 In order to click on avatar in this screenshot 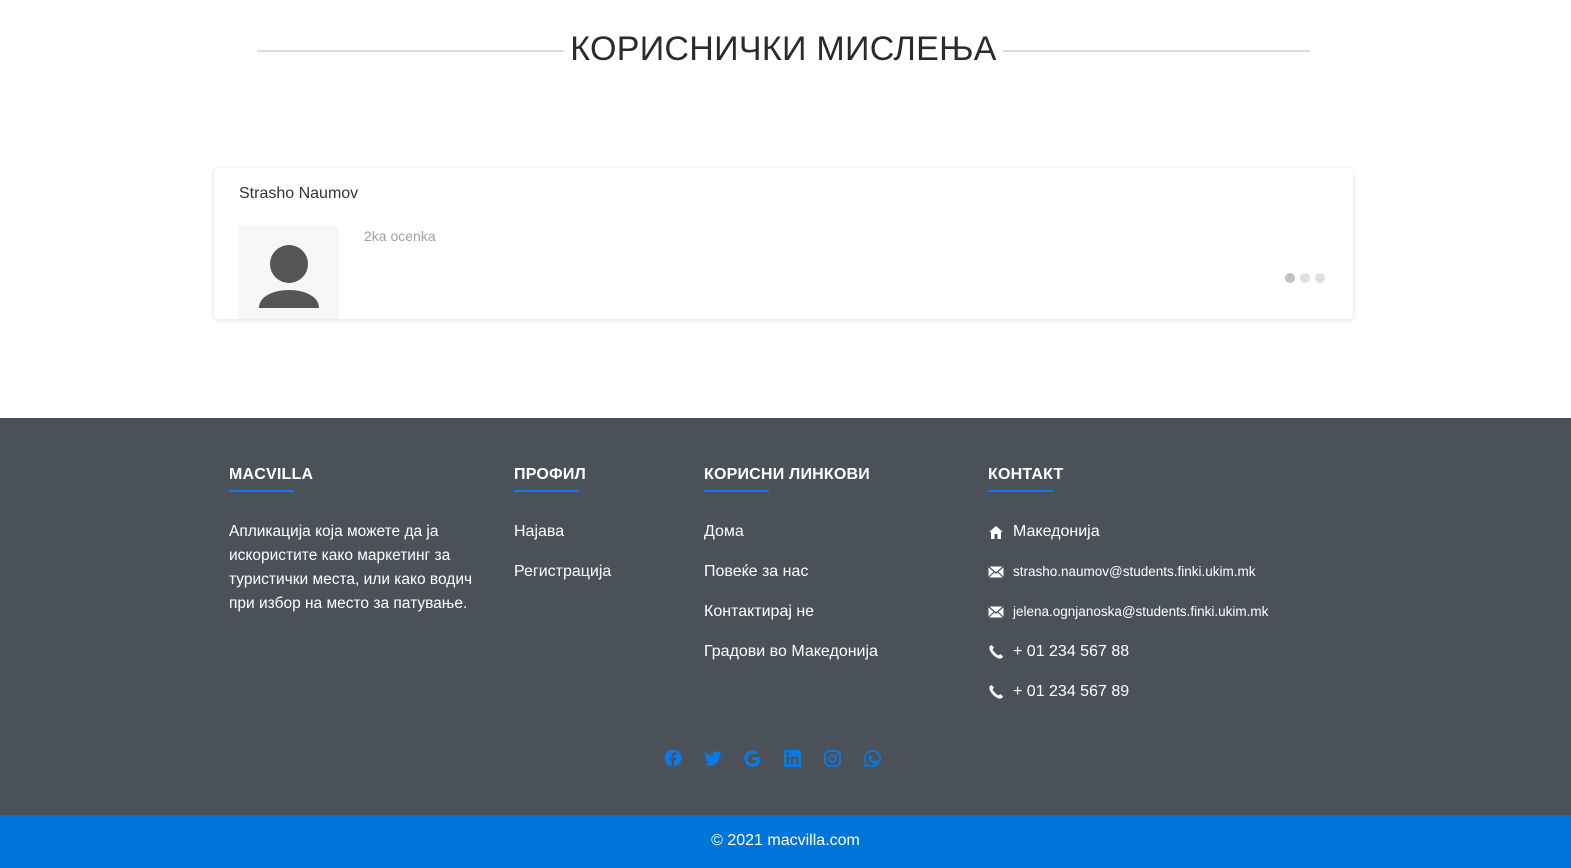, I will do `click(289, 272)`.